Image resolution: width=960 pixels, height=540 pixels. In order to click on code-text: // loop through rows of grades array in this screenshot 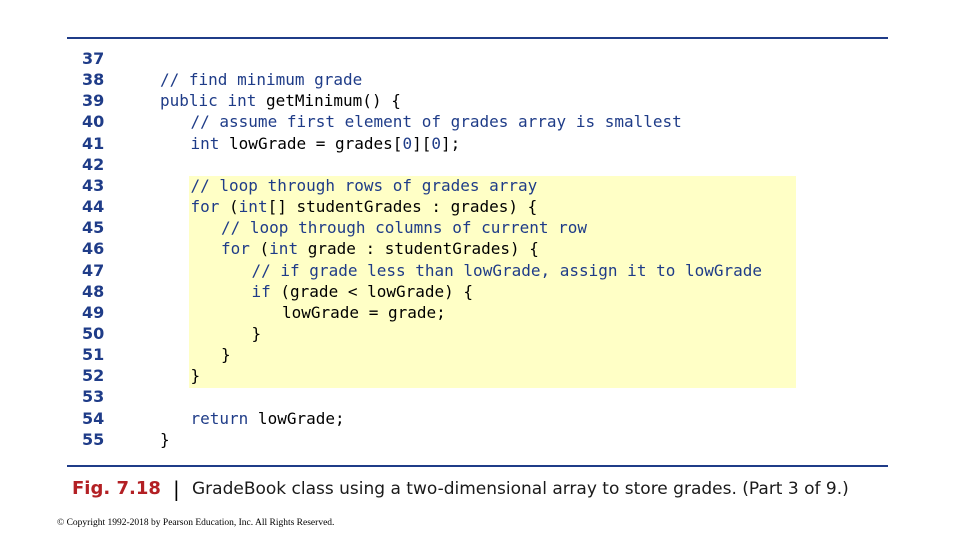, I will do `click(364, 185)`.